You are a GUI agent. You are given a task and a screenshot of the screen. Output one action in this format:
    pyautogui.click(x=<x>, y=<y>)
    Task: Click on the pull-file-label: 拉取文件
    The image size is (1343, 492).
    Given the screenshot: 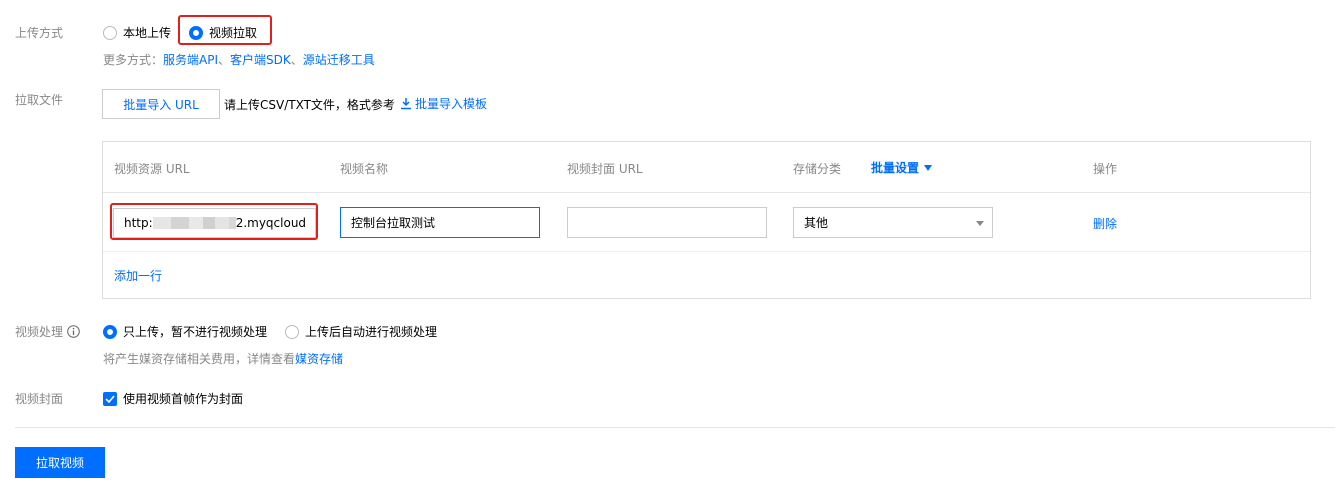 What is the action you would take?
    pyautogui.click(x=39, y=100)
    